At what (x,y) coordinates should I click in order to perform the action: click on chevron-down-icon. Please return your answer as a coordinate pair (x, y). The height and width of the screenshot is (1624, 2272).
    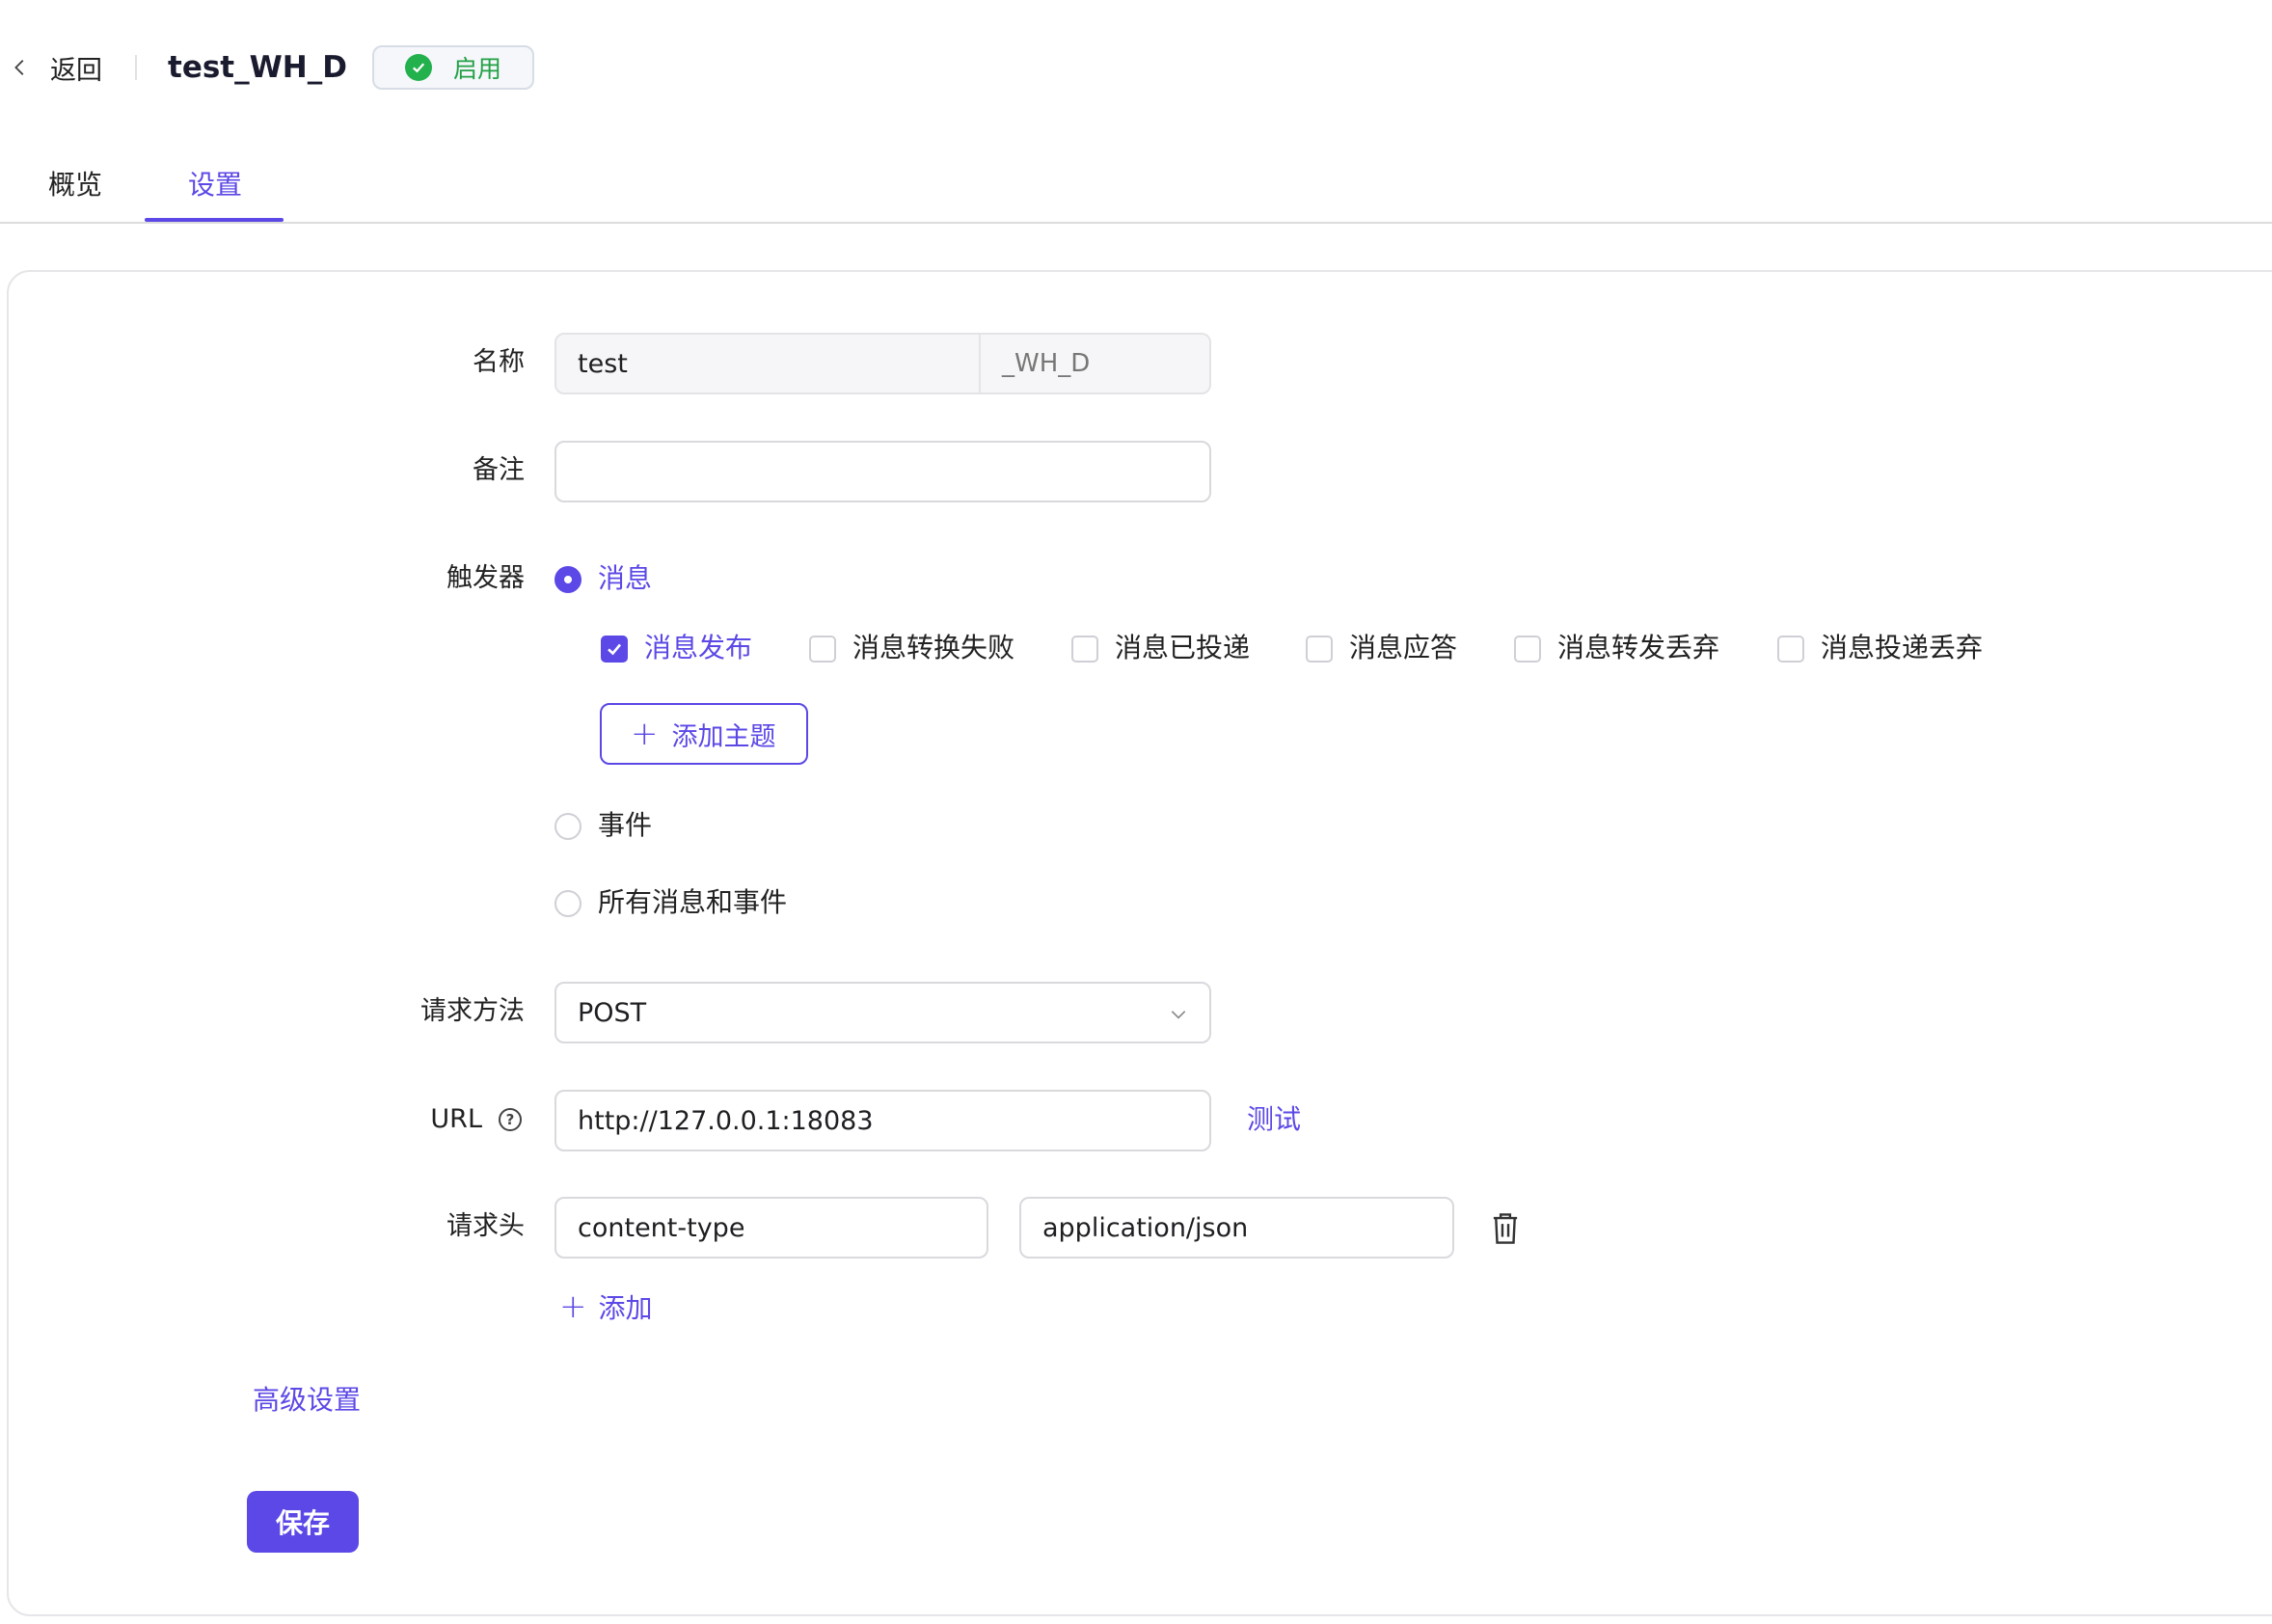
    Looking at the image, I should click on (1178, 1015).